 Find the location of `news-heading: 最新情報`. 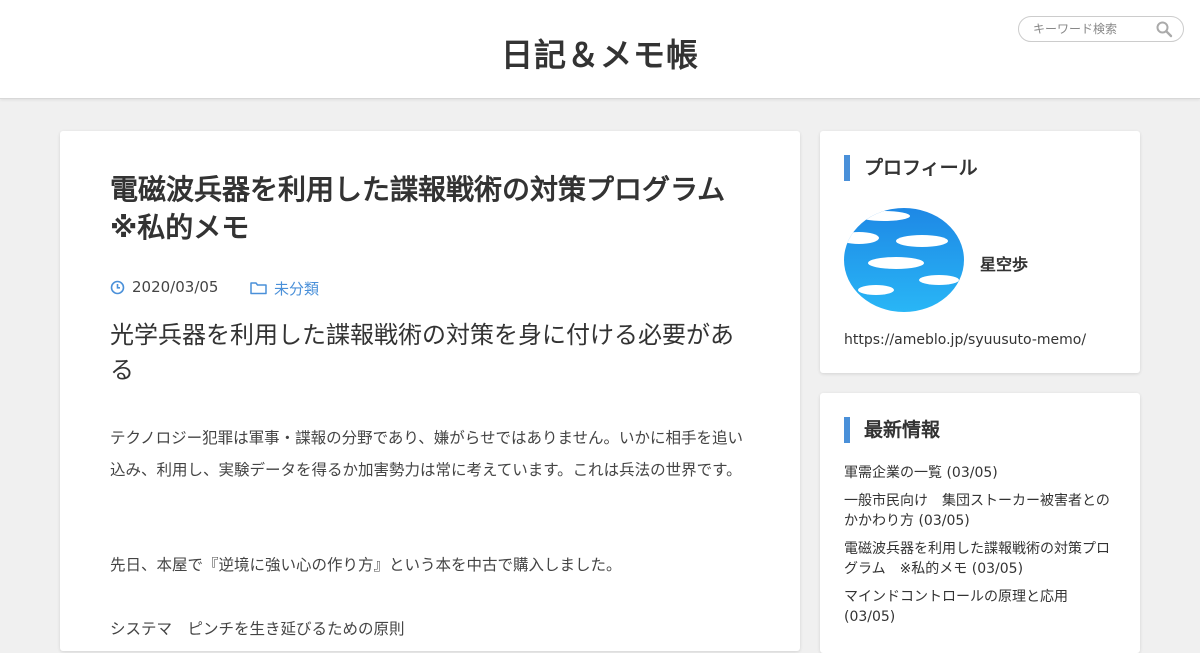

news-heading: 最新情報 is located at coordinates (892, 430).